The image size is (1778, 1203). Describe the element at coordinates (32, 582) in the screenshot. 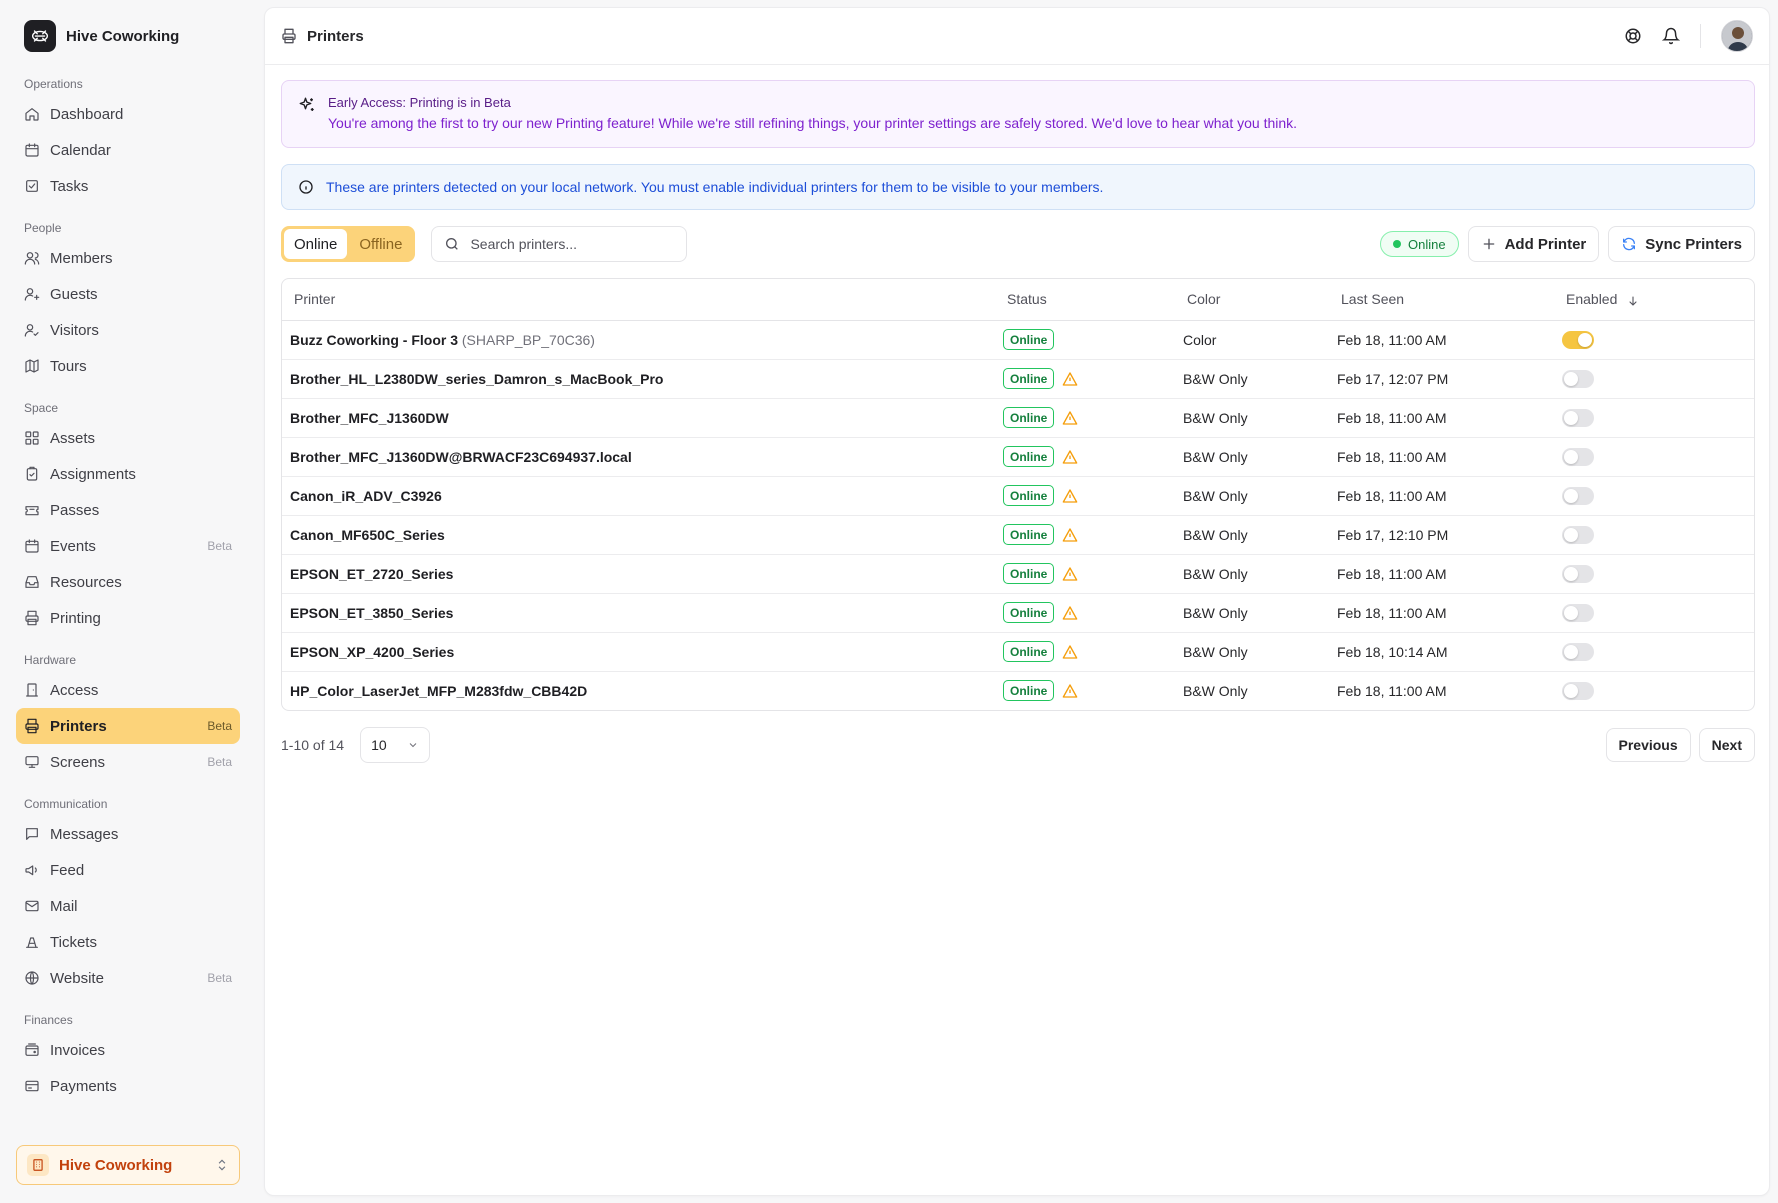

I see `inbox-icon` at that location.